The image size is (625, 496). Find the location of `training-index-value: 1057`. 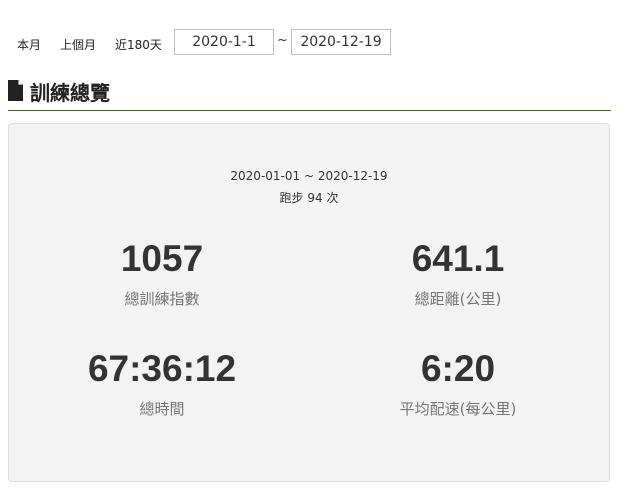

training-index-value: 1057 is located at coordinates (162, 258).